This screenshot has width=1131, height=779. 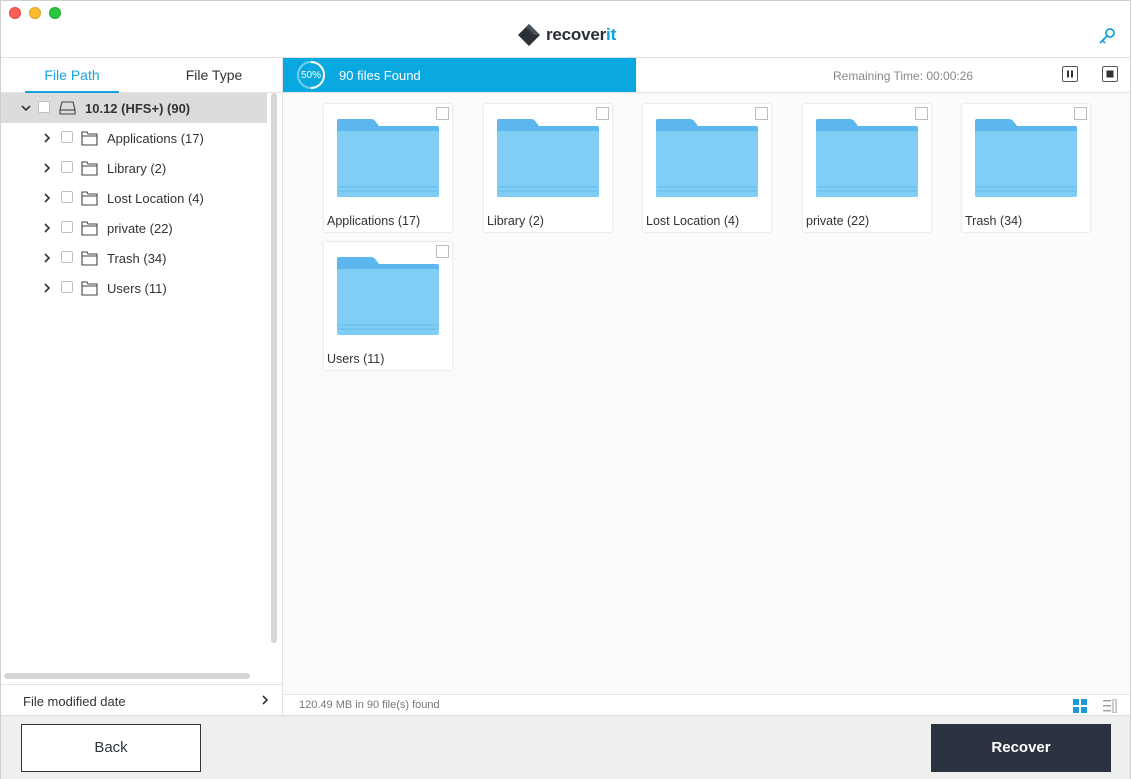 I want to click on folder-card: private (22), so click(x=867, y=168).